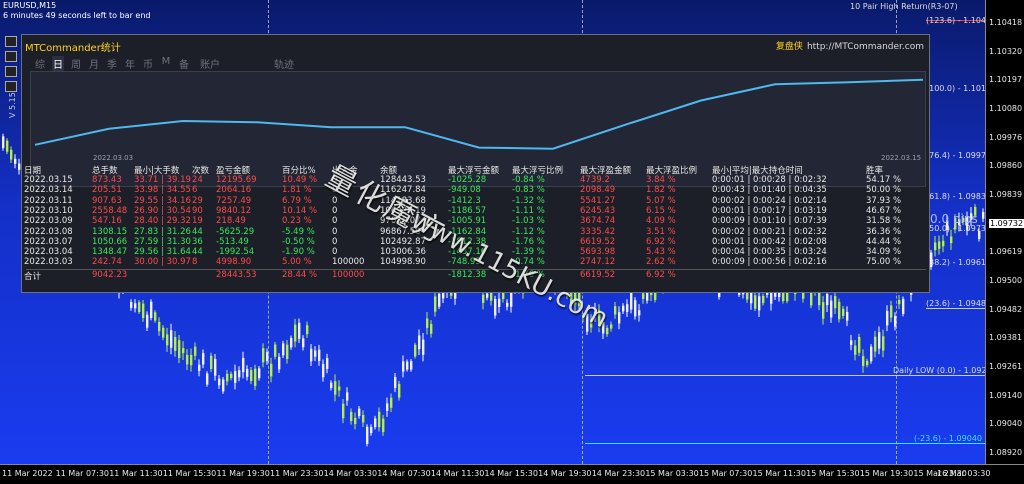  I want to click on table-cell: -1.11 %, so click(528, 210).